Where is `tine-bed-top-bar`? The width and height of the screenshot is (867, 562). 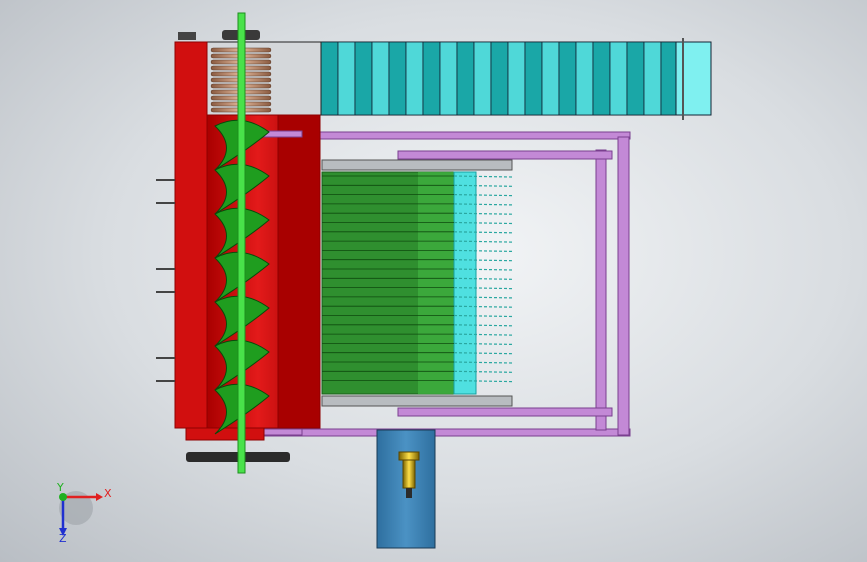 tine-bed-top-bar is located at coordinates (417, 165).